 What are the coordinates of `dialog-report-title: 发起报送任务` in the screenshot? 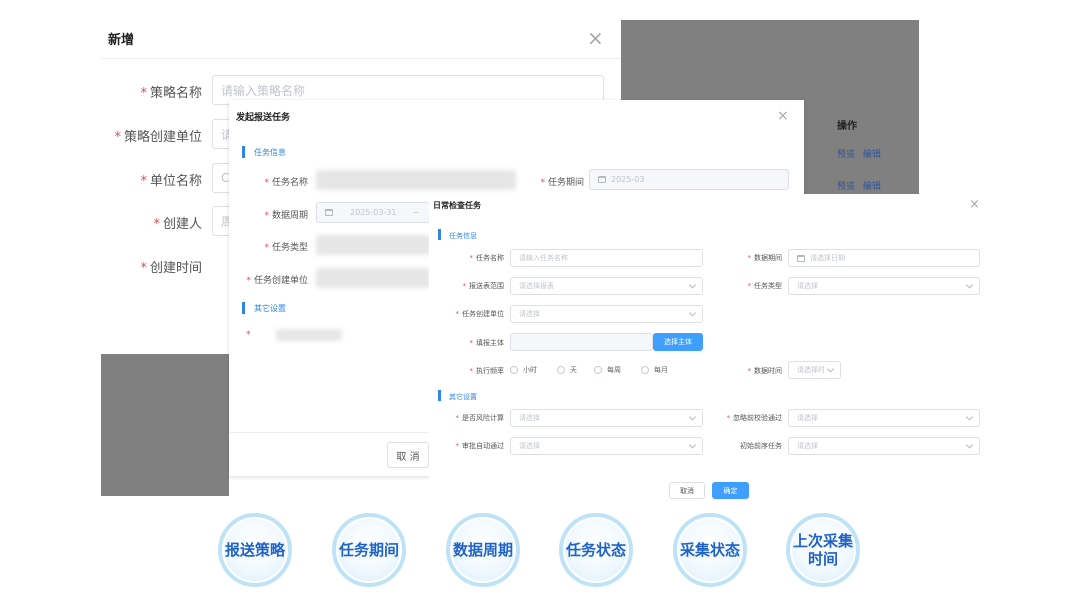 It's located at (263, 118).